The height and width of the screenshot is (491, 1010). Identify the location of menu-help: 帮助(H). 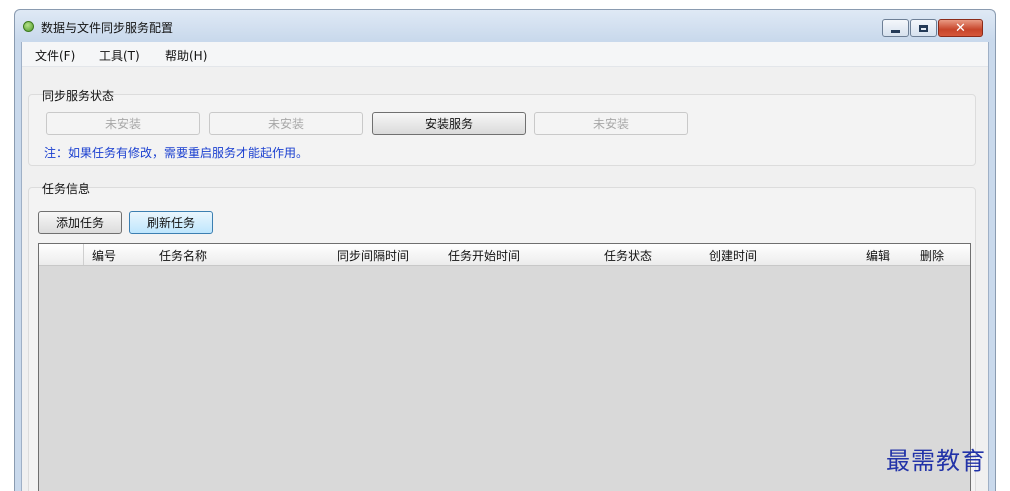
(186, 55).